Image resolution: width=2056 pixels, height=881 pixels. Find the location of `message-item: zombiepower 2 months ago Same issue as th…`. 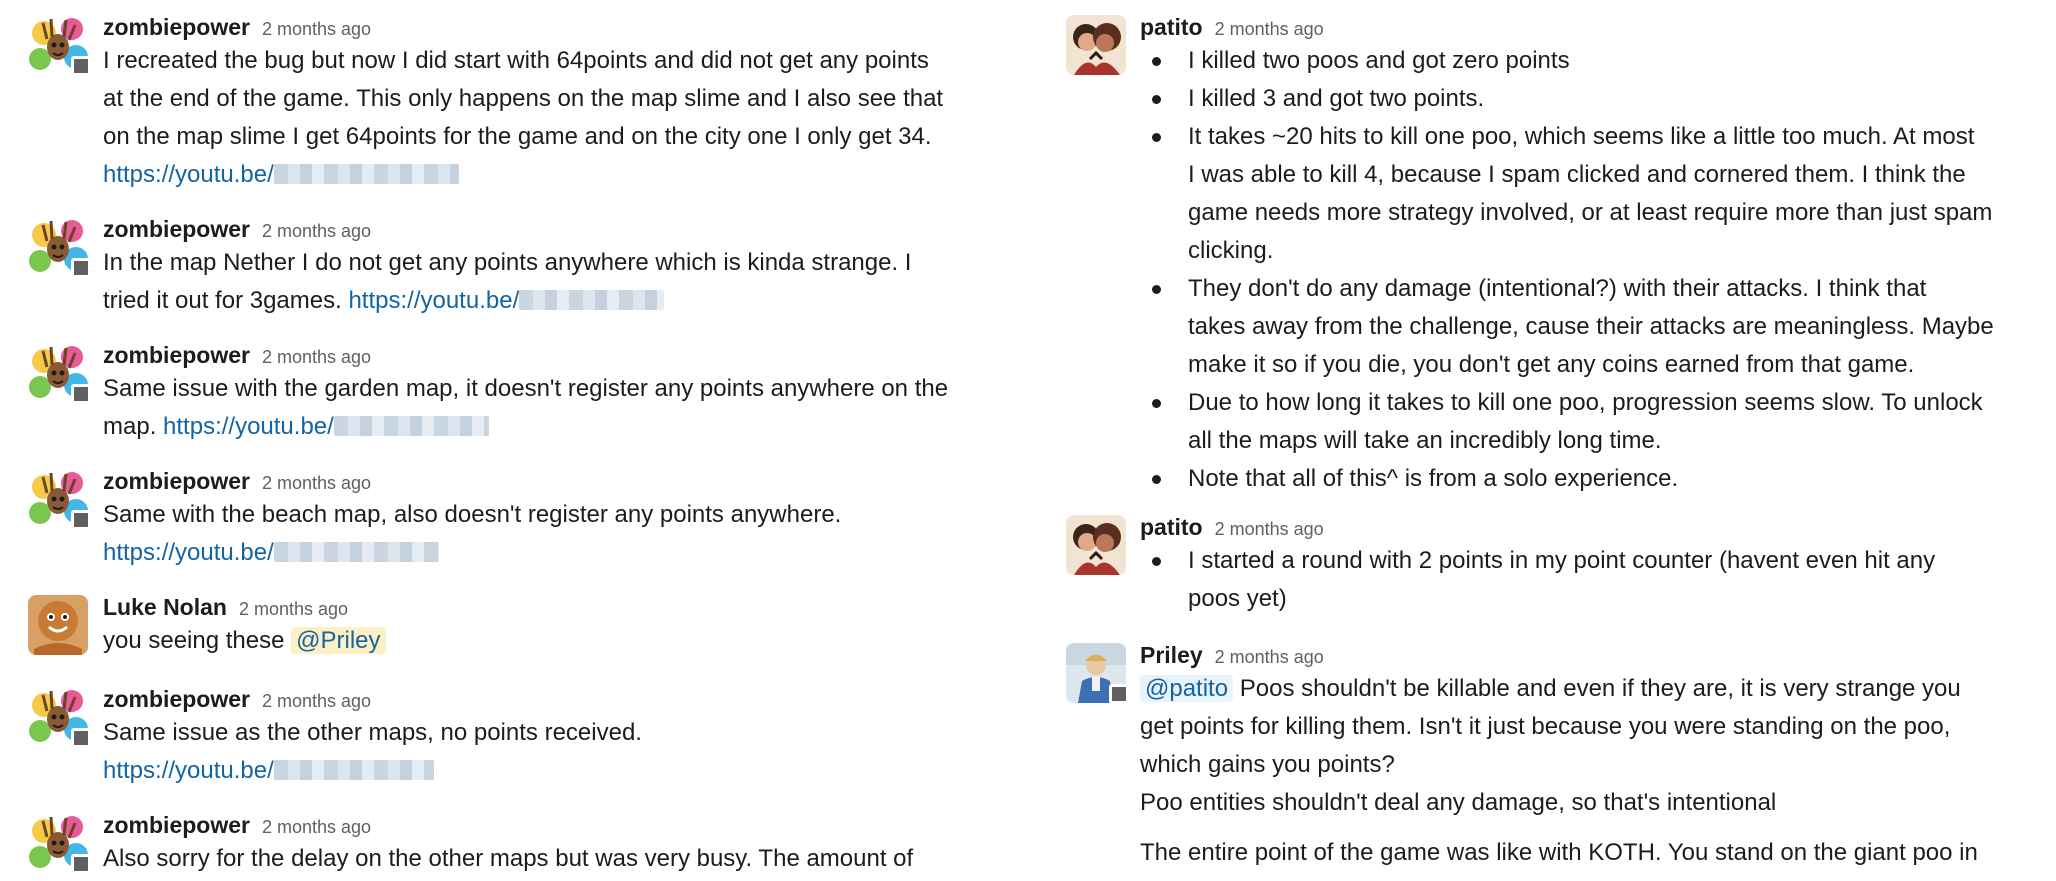

message-item: zombiepower 2 months ago Same issue as th… is located at coordinates (510, 739).